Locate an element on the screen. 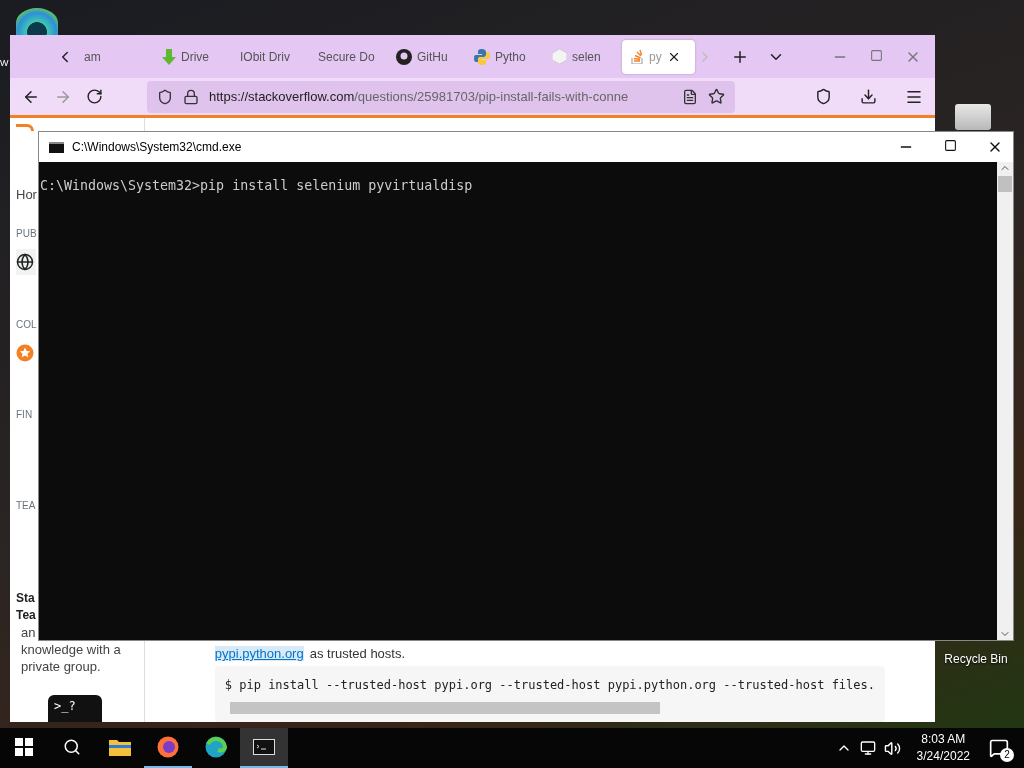 This screenshot has width=1024, height=768. maximize-icon is located at coordinates (950, 145).